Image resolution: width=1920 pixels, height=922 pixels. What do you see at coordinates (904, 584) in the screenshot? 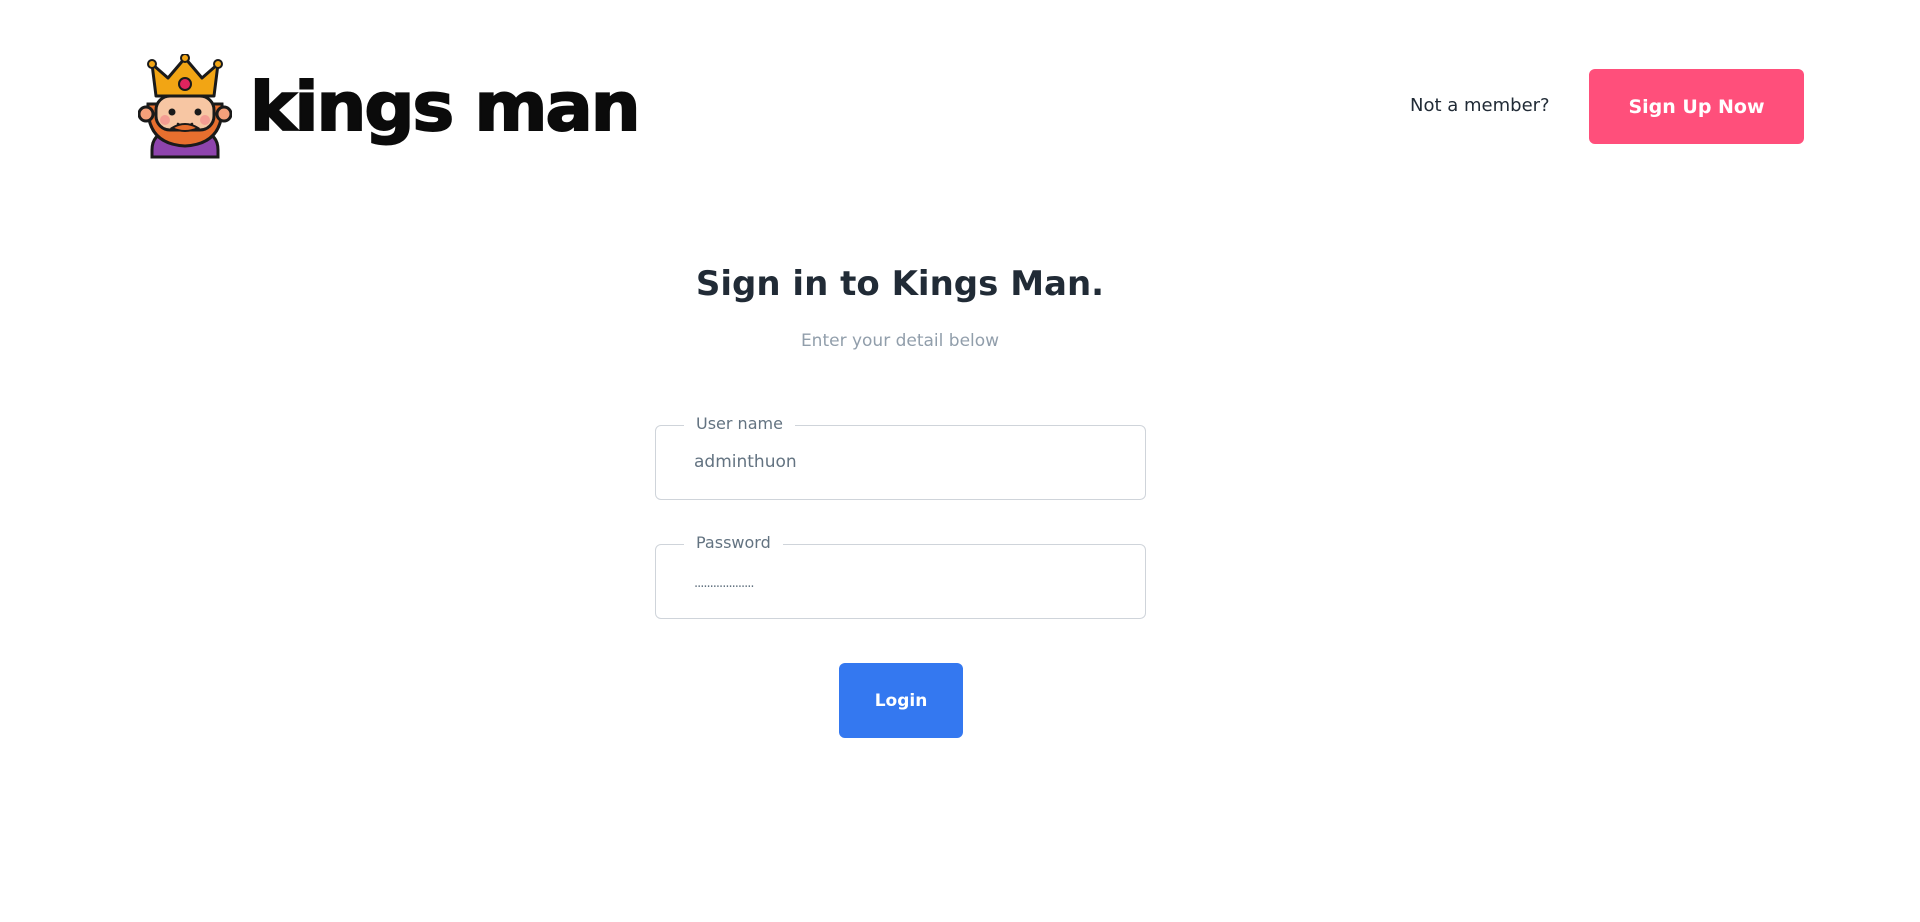
I see `password-input` at bounding box center [904, 584].